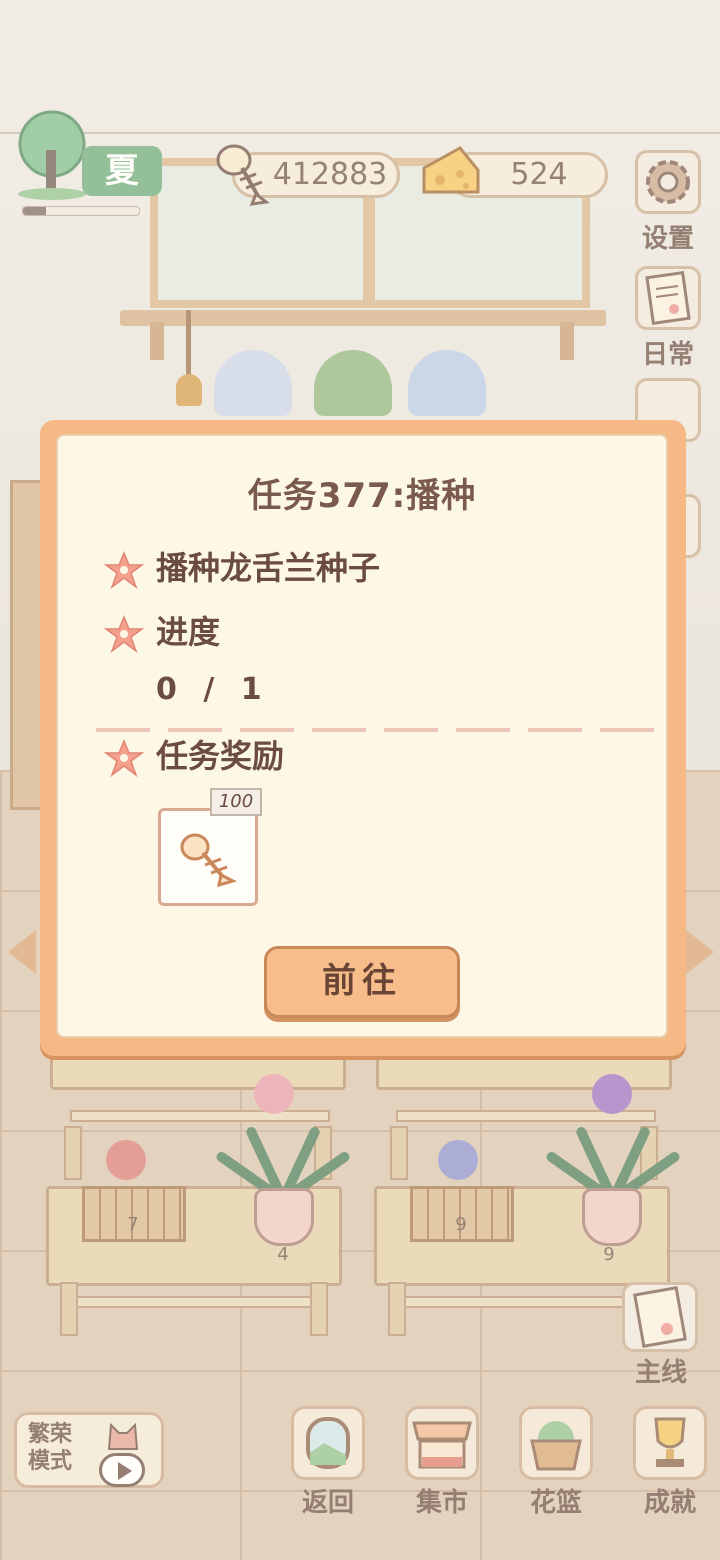 The width and height of the screenshot is (720, 1560). I want to click on reward-label: 任务奖励, so click(220, 756).